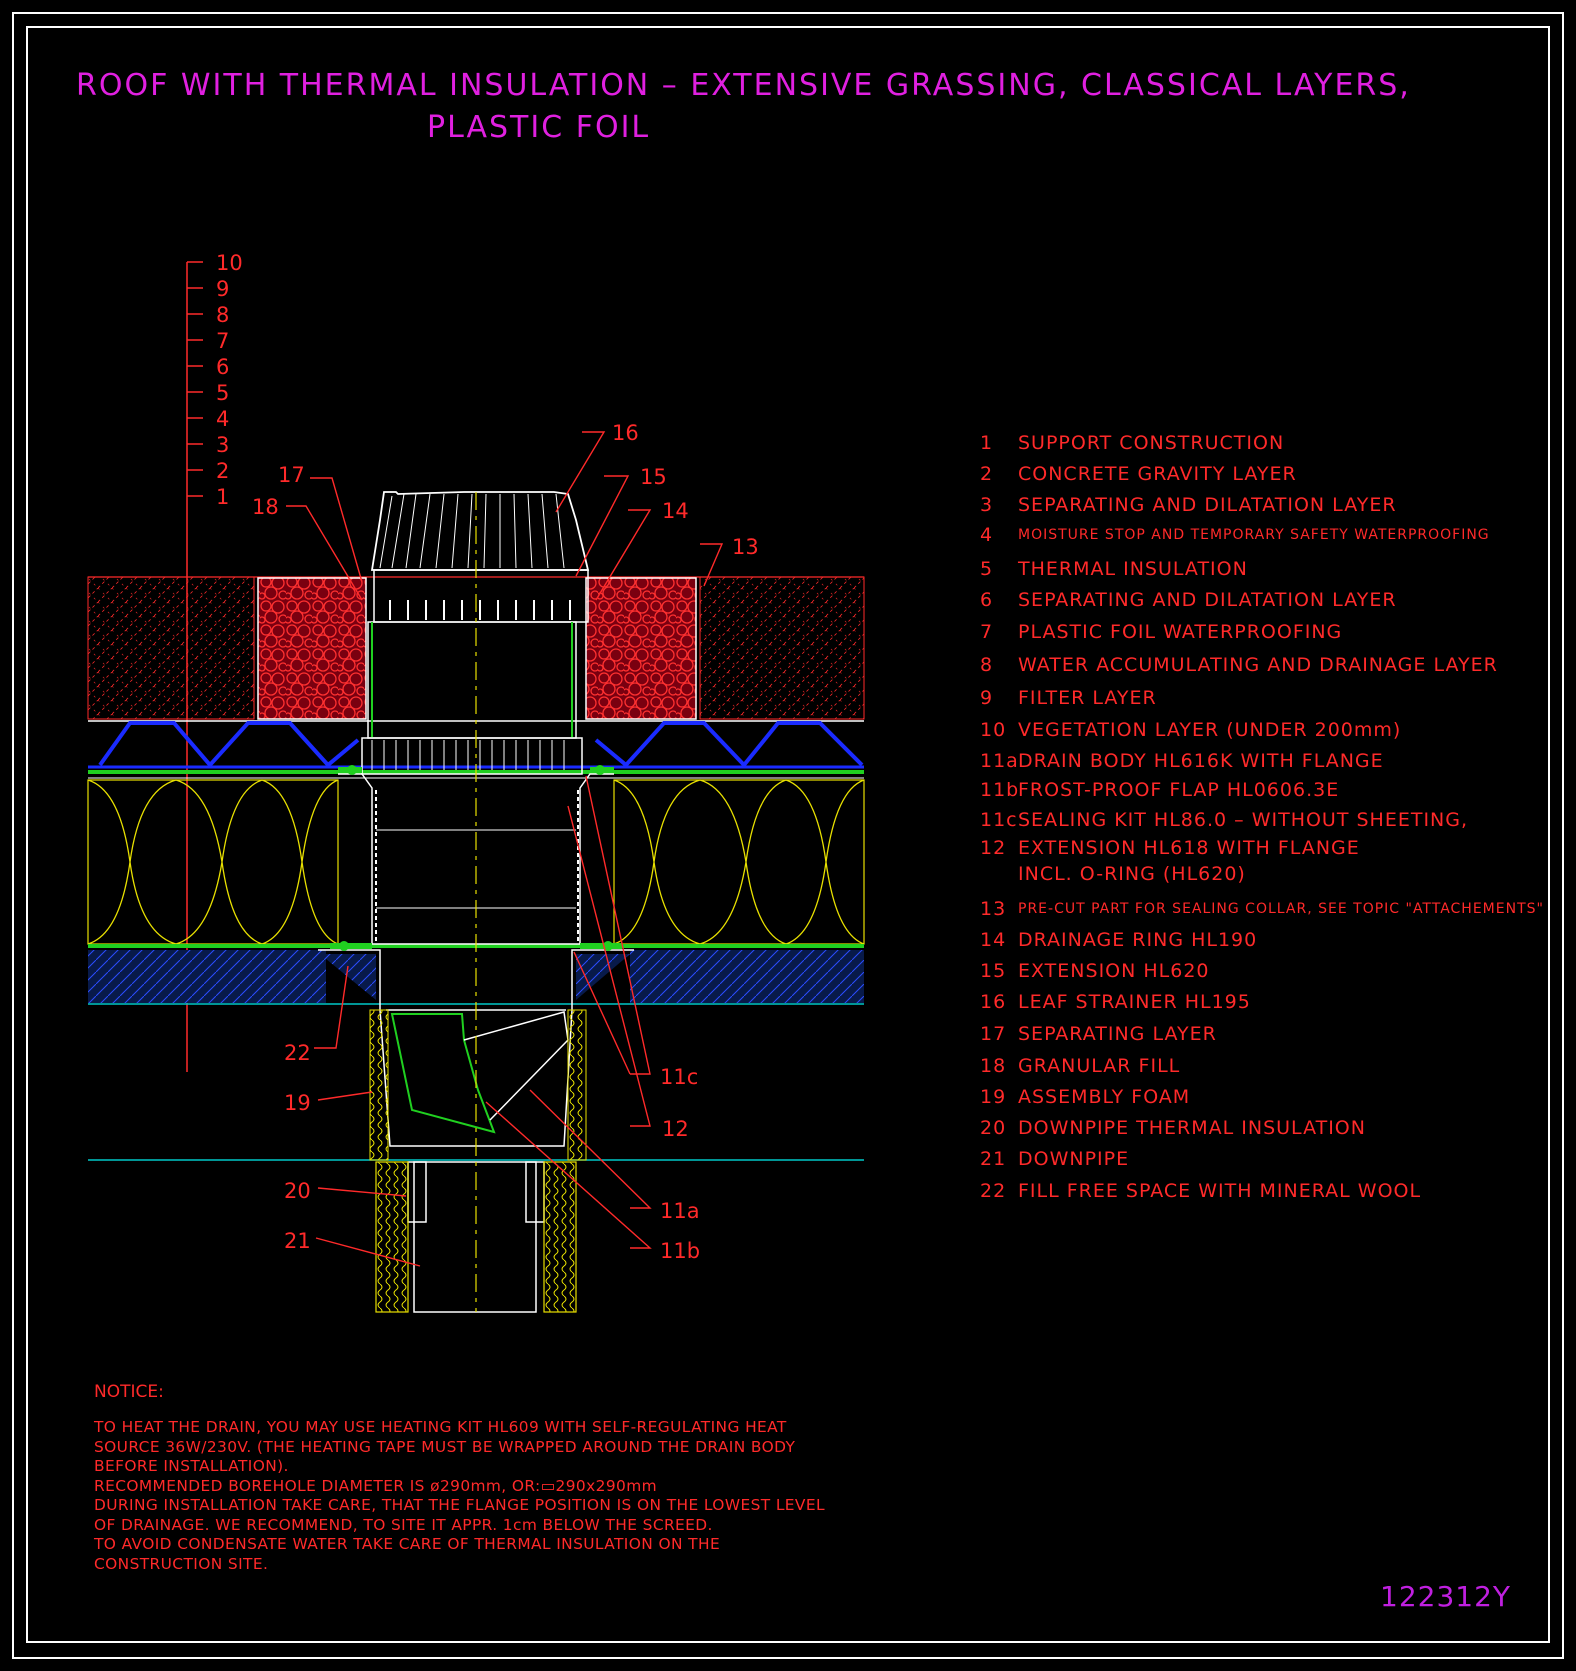 Image resolution: width=1576 pixels, height=1671 pixels. Describe the element at coordinates (265, 507) in the screenshot. I see `callout-18: 18` at that location.